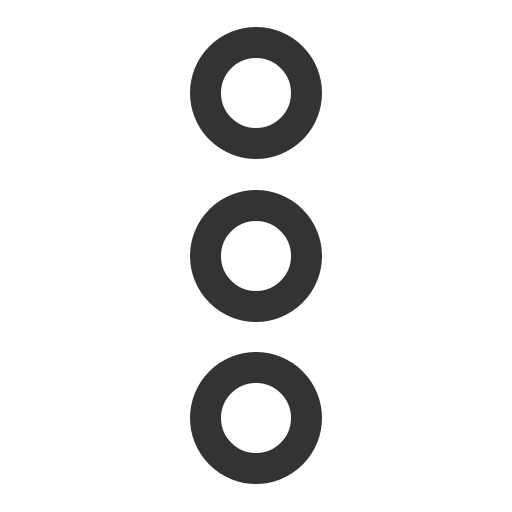 This screenshot has width=512, height=512. Describe the element at coordinates (256, 93) in the screenshot. I see `dot-top-icon` at that location.